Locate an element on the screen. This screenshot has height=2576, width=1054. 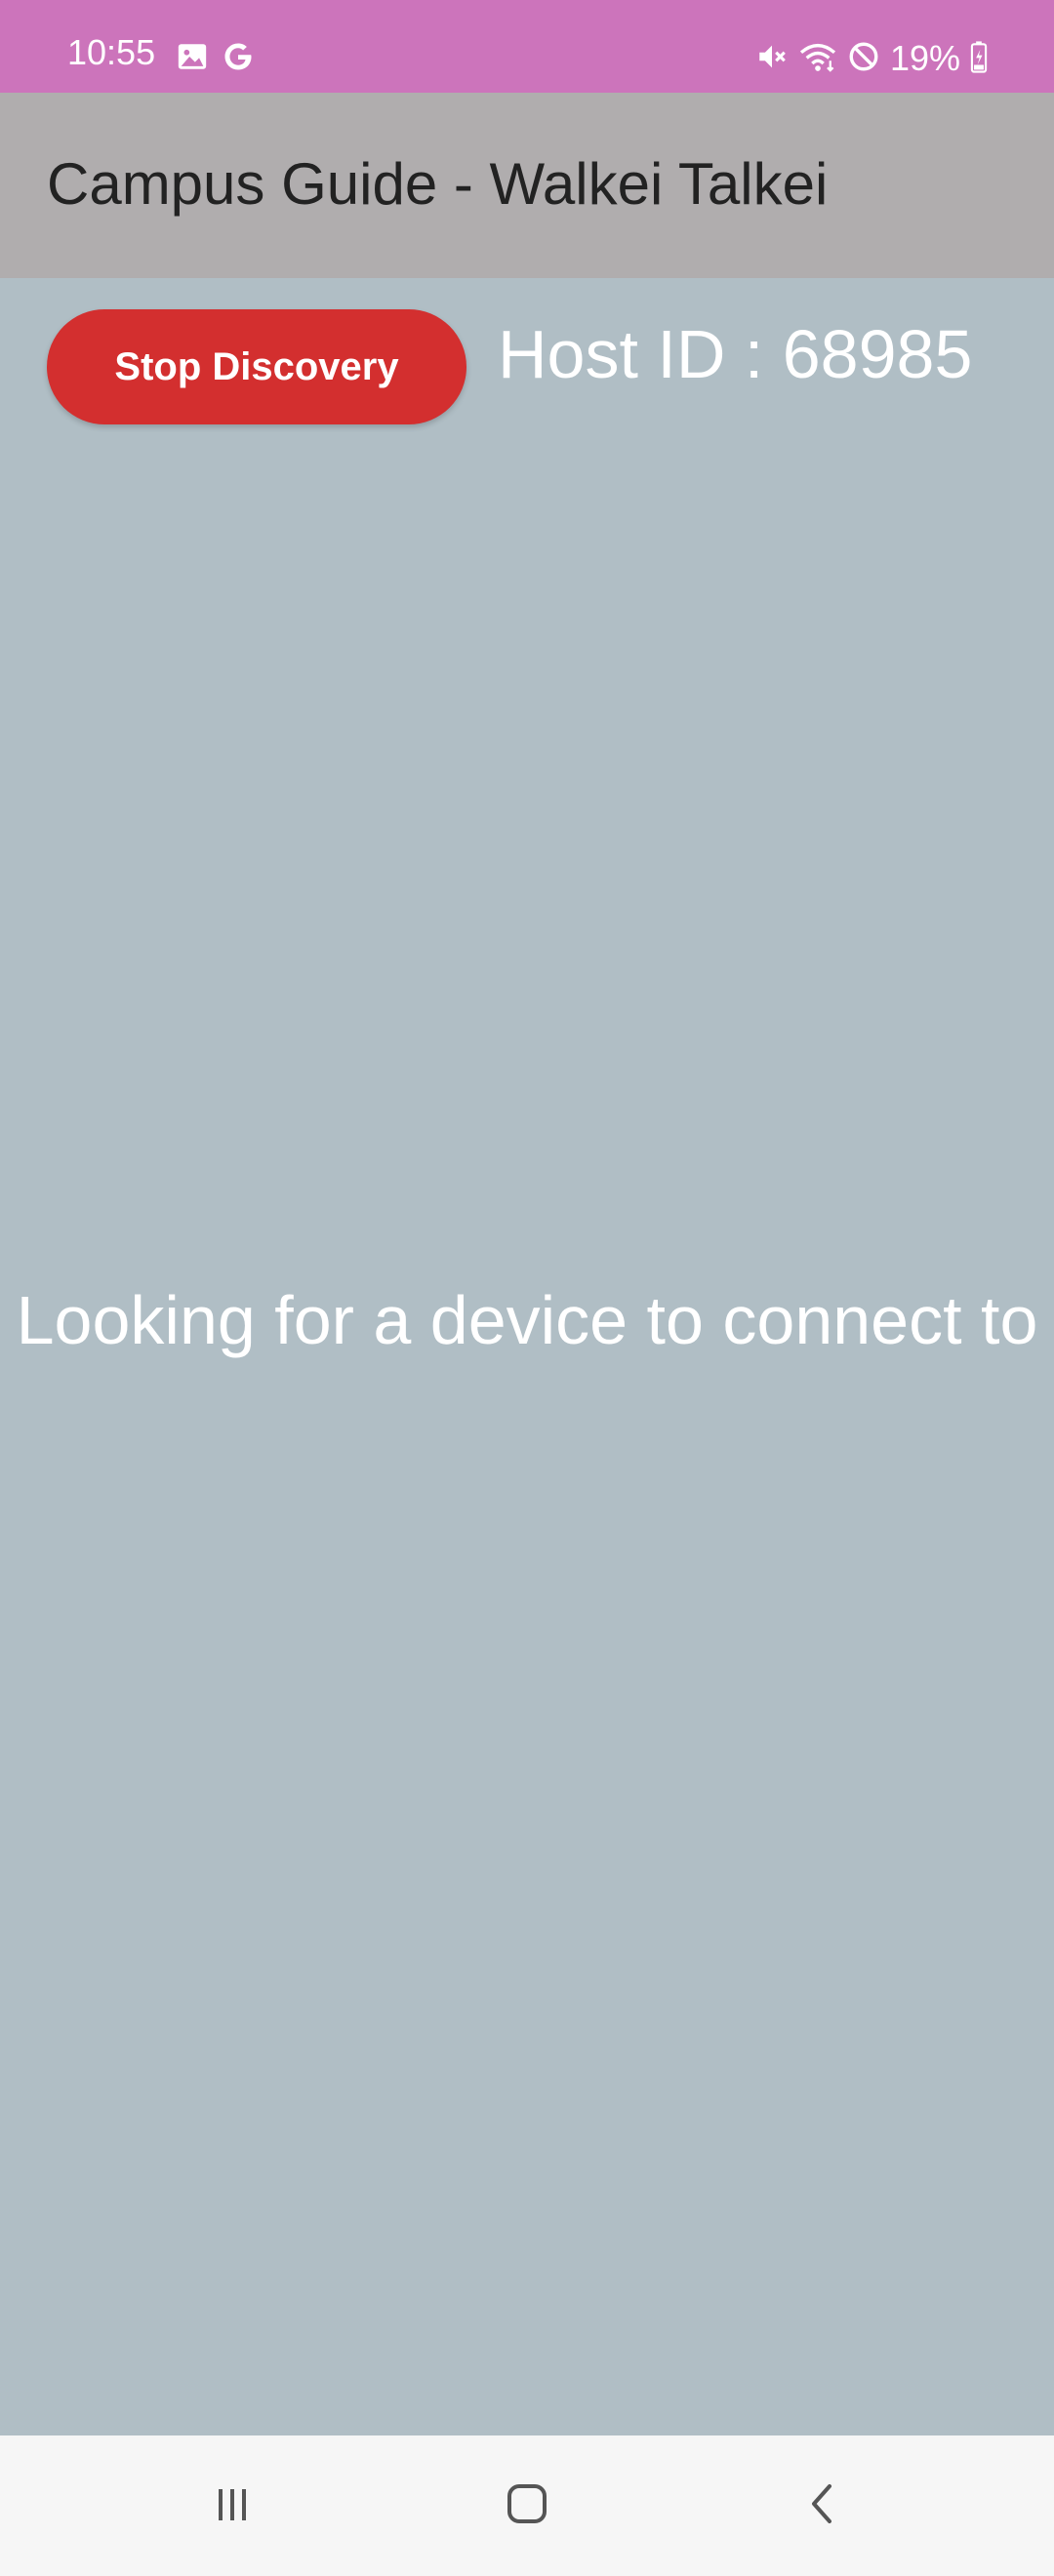
mute-icon is located at coordinates (772, 59).